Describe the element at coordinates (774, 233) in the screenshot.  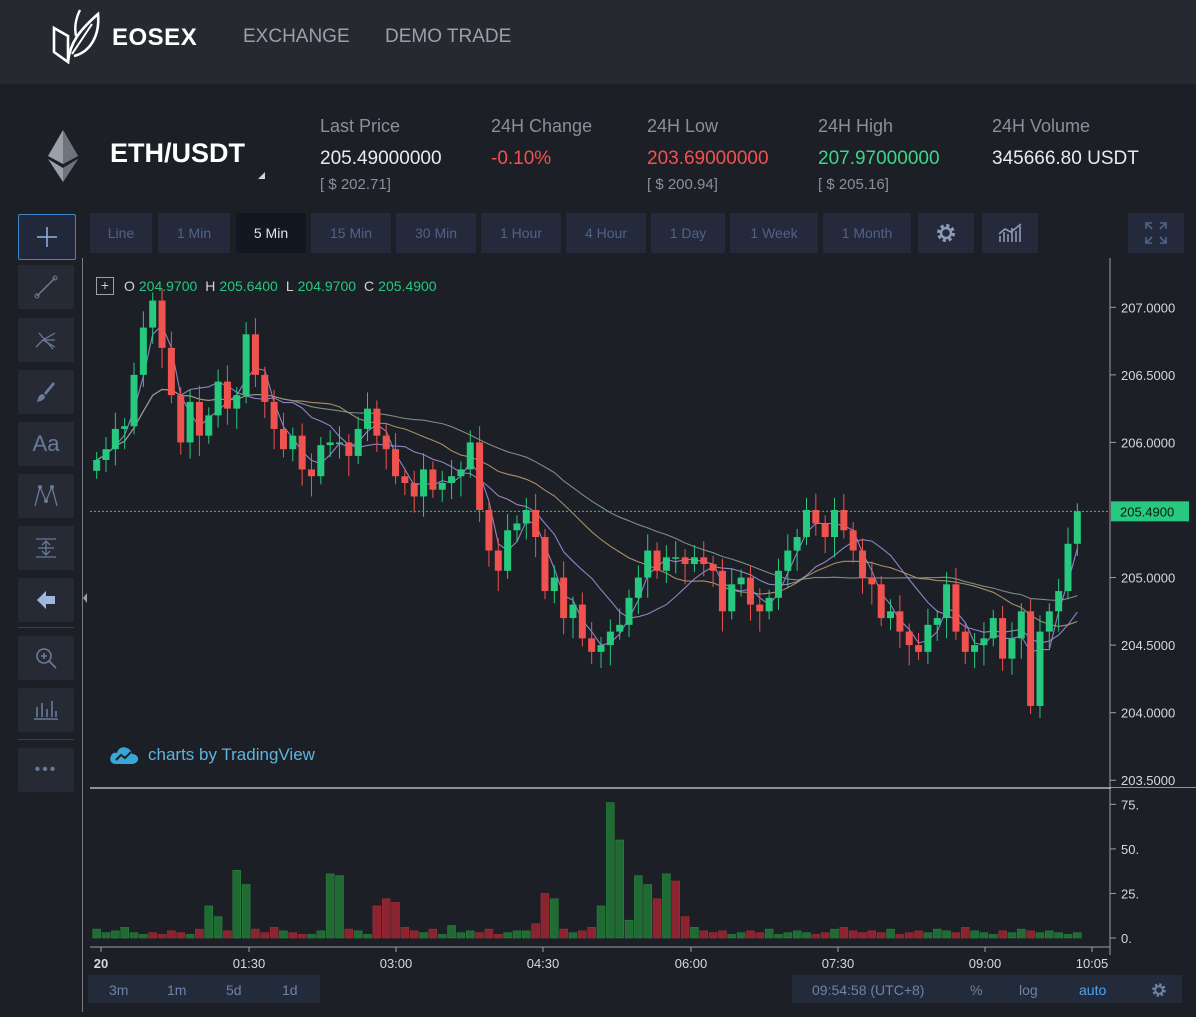
I see `tf-1week: 1 Week` at that location.